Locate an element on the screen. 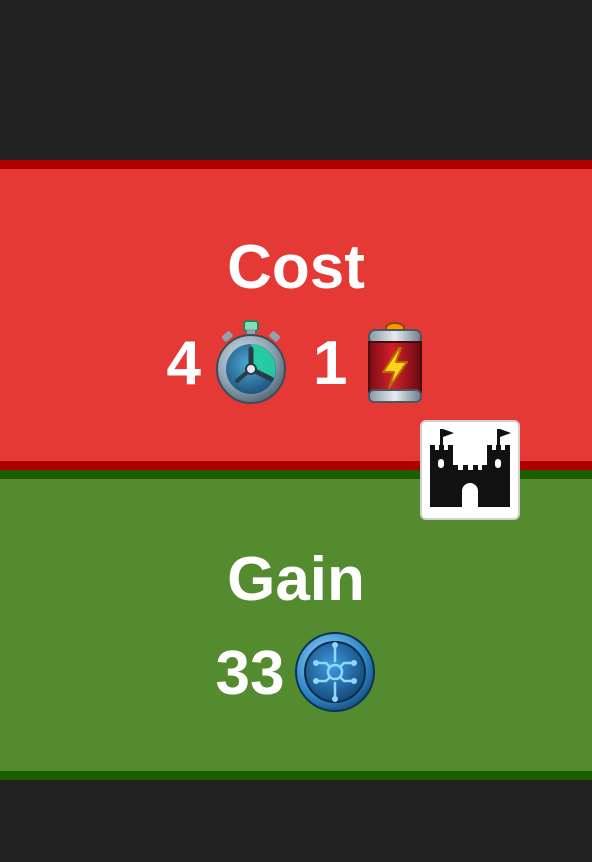 The width and height of the screenshot is (592, 862). cost-row: 4 1 is located at coordinates (296, 364).